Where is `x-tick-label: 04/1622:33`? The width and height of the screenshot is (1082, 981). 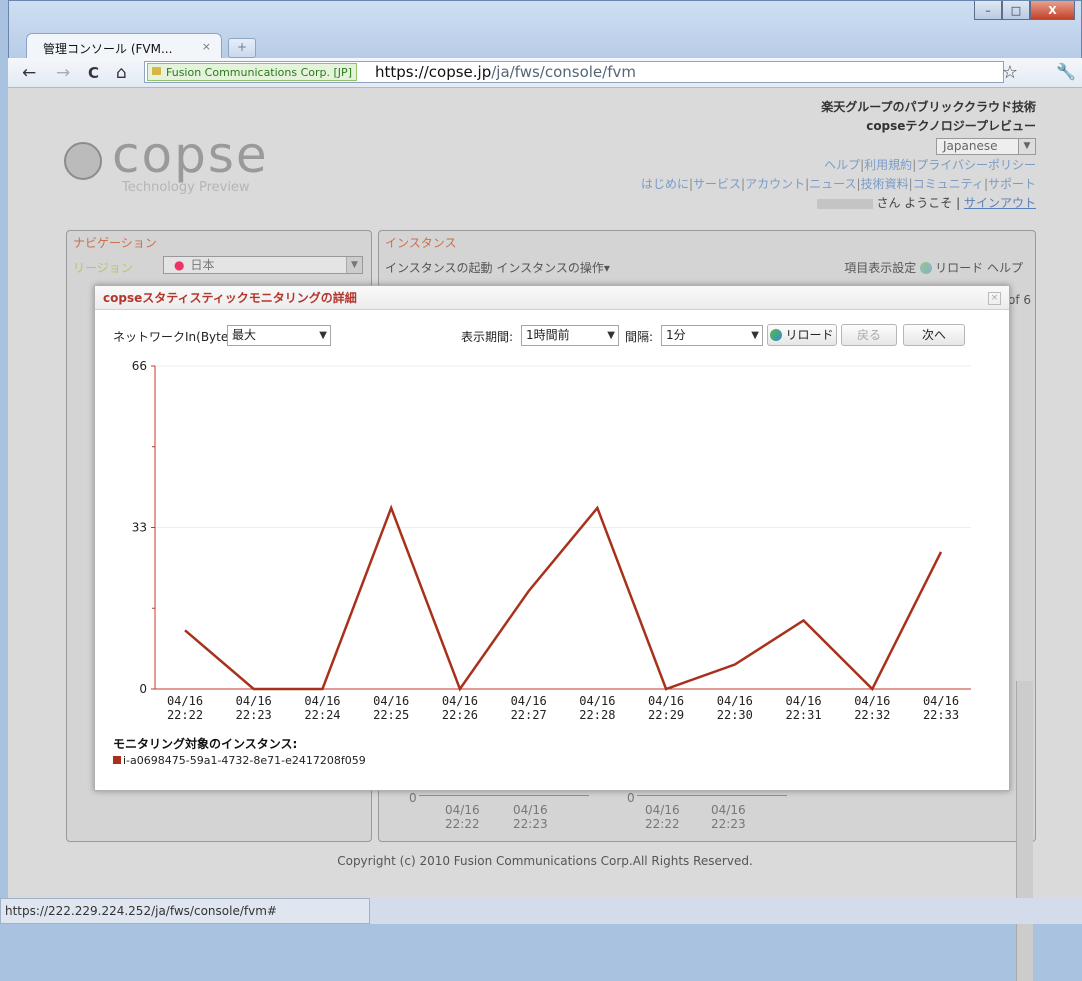 x-tick-label: 04/1622:33 is located at coordinates (941, 708).